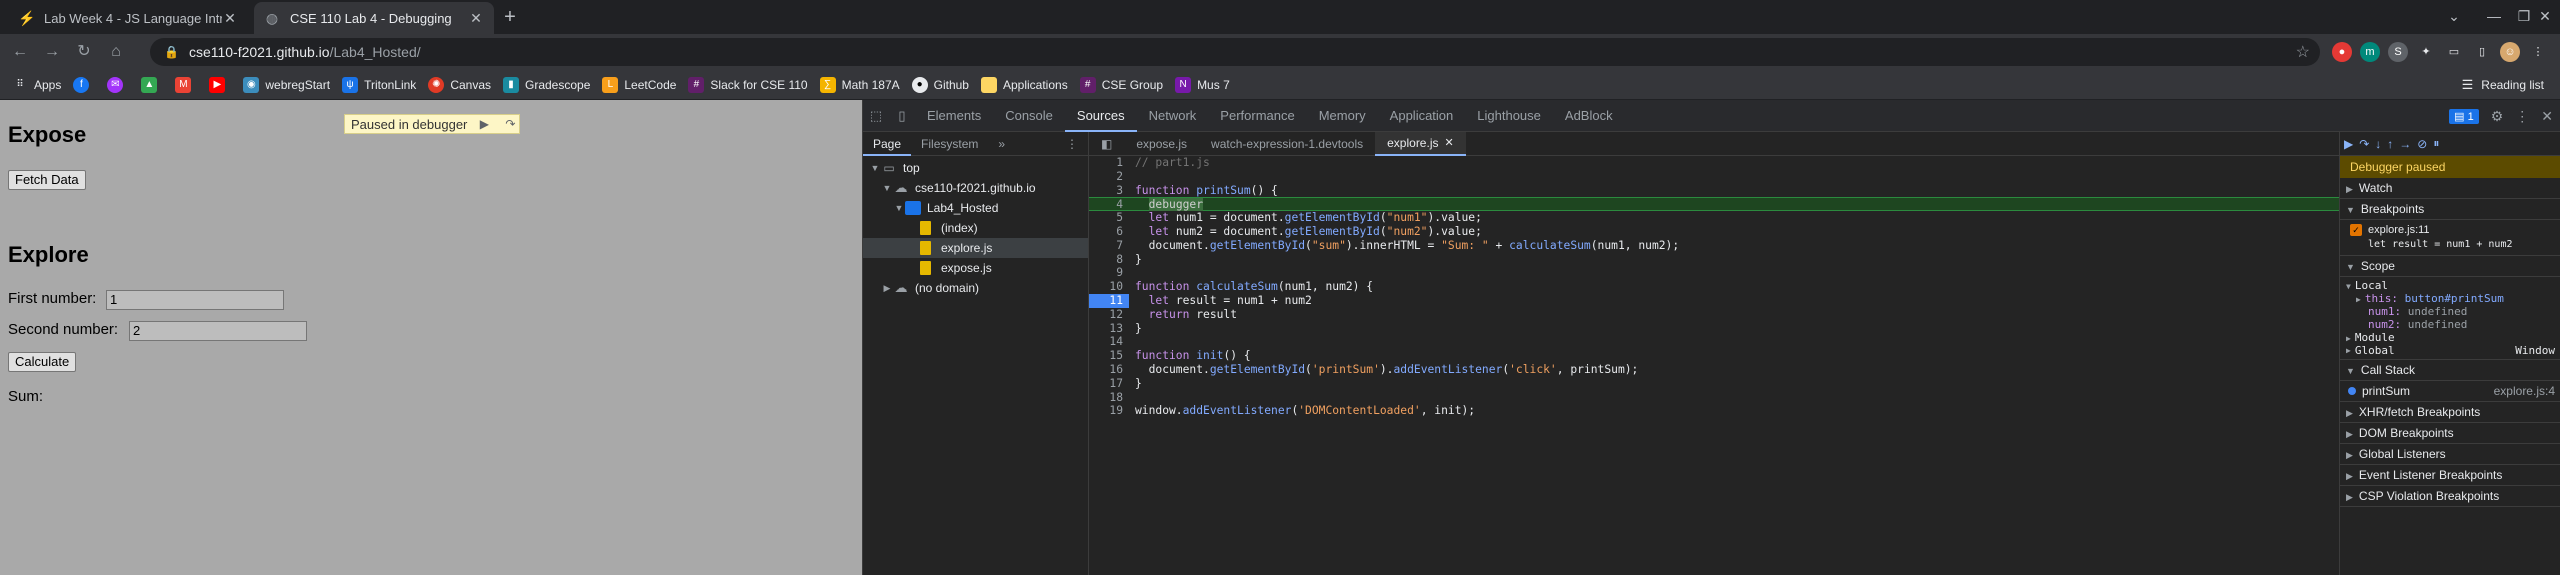 Image resolution: width=2560 pixels, height=575 pixels. I want to click on scope-global: ▶ Global Window, so click(2453, 350).